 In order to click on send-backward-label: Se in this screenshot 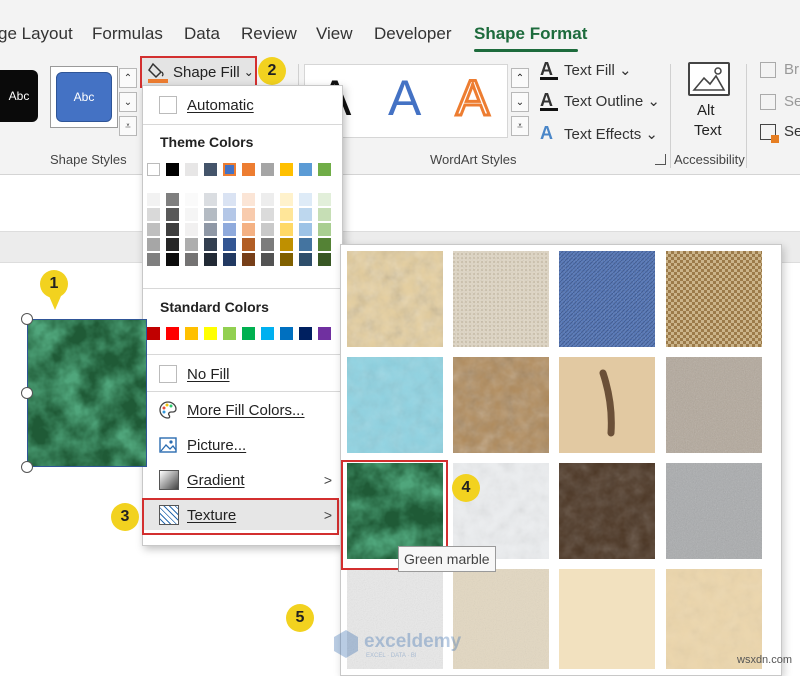, I will do `click(792, 101)`.